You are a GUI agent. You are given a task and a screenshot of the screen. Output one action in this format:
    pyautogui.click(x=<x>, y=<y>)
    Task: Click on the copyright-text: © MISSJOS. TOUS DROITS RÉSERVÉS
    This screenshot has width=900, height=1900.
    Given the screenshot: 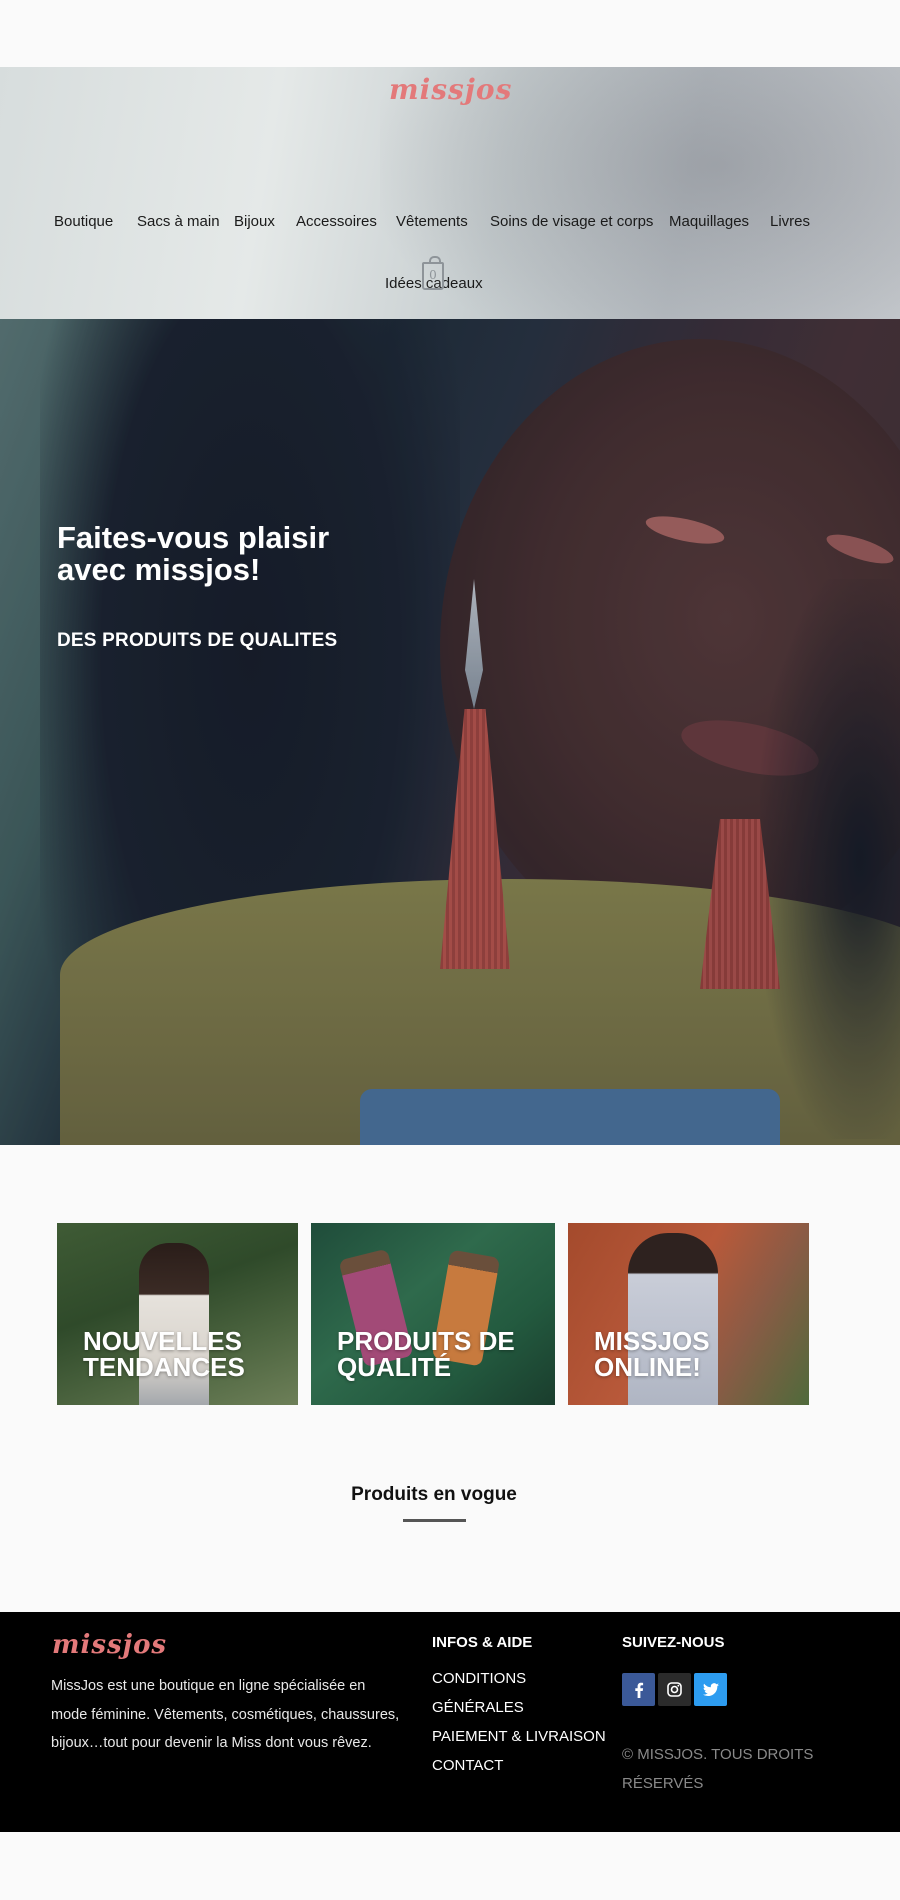 What is the action you would take?
    pyautogui.click(x=718, y=1769)
    